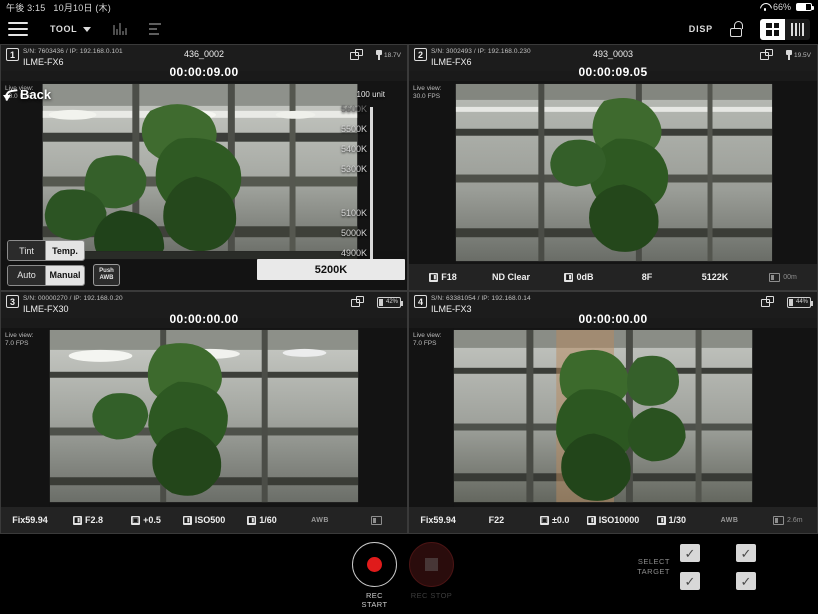  What do you see at coordinates (204, 418) in the screenshot?
I see `camera-3-live-view` at bounding box center [204, 418].